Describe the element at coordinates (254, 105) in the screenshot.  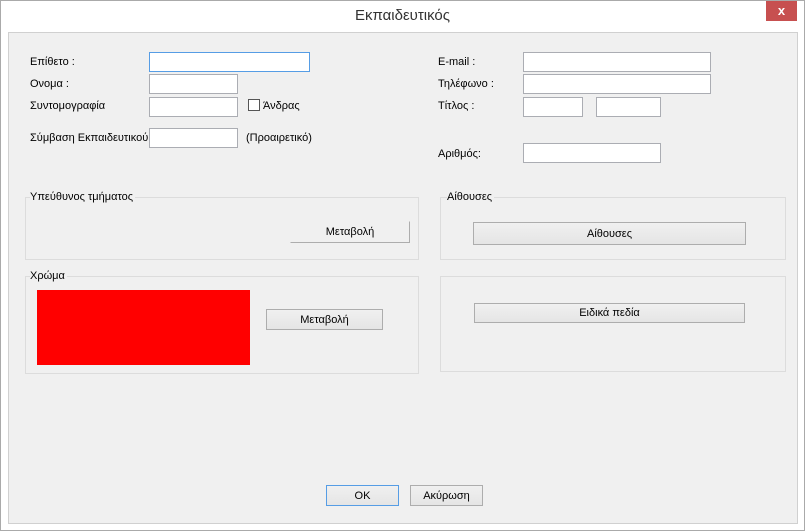
I see `male-checkbox` at that location.